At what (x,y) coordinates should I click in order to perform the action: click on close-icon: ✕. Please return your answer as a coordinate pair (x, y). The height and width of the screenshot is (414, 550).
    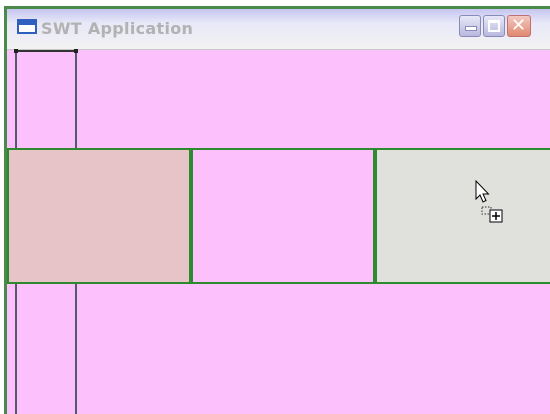
    Looking at the image, I should click on (519, 25).